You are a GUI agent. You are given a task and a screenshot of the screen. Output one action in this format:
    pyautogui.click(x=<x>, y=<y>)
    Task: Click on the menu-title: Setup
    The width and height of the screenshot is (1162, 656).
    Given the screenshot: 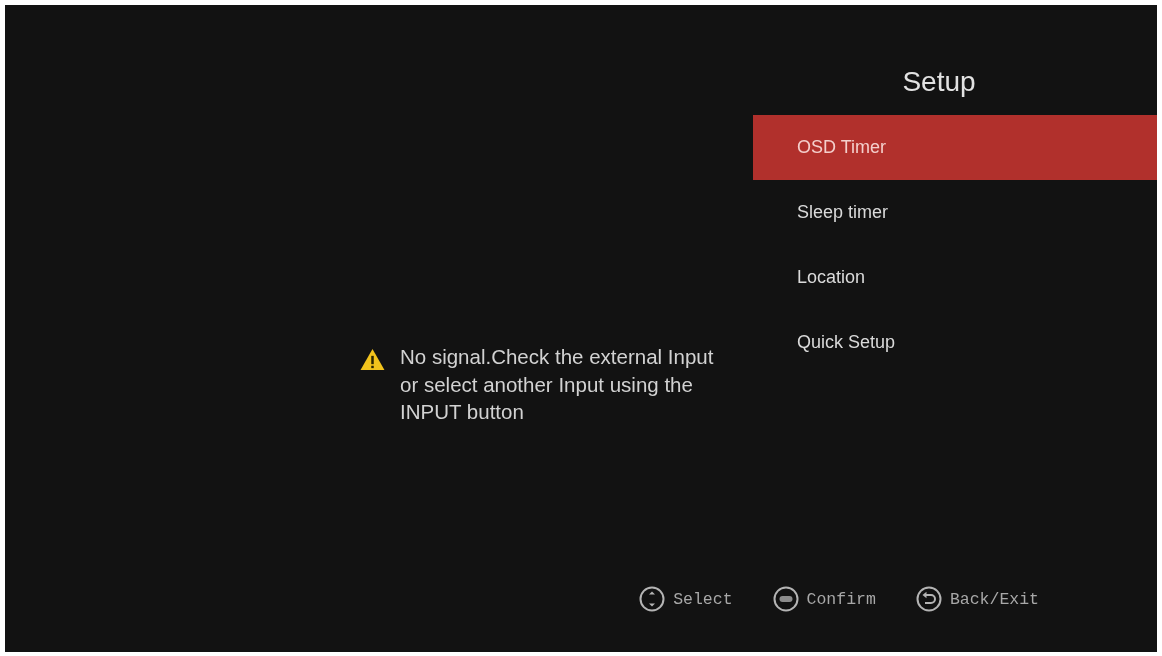 What is the action you would take?
    pyautogui.click(x=939, y=82)
    